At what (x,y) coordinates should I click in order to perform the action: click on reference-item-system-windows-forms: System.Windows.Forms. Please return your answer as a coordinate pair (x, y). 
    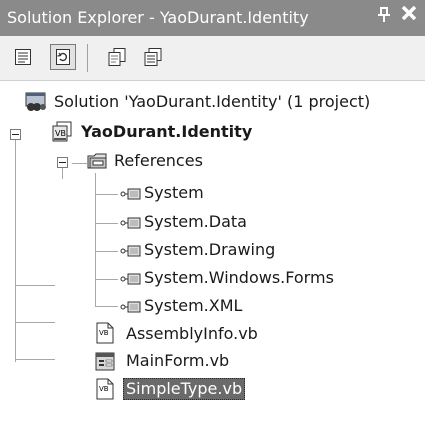
    Looking at the image, I should click on (239, 278).